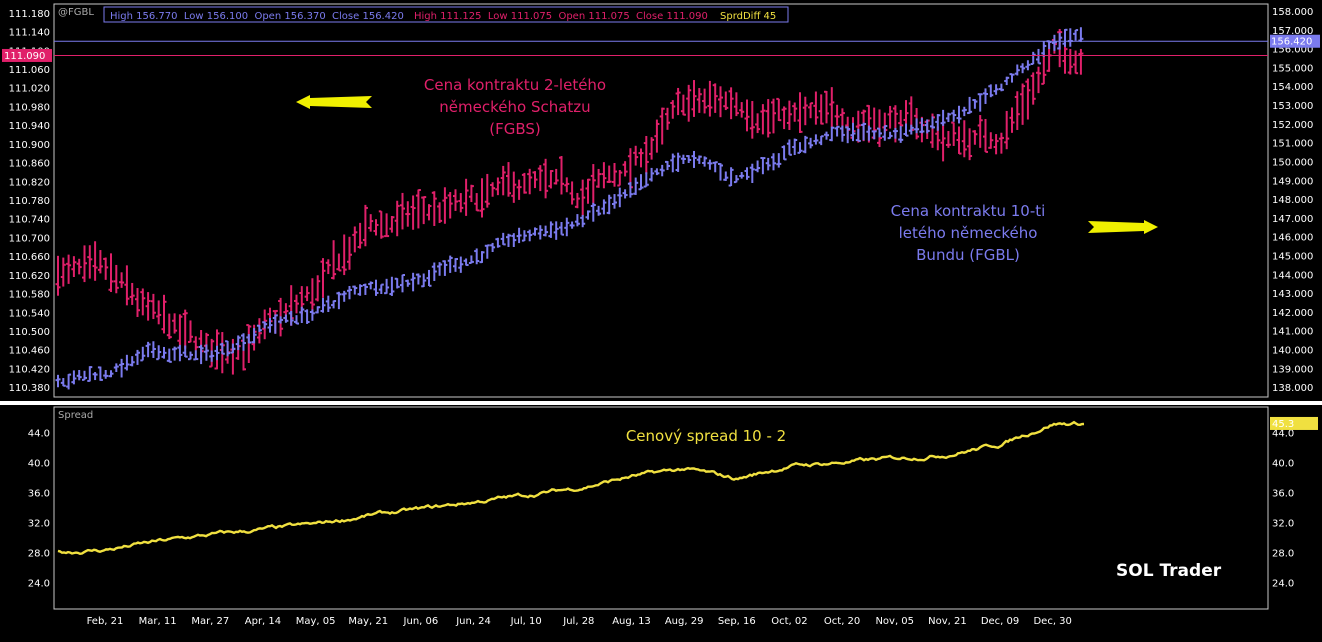 The image size is (1322, 642). Describe the element at coordinates (1292, 106) in the screenshot. I see `fgbl-axis-tick-label: 153.000` at that location.